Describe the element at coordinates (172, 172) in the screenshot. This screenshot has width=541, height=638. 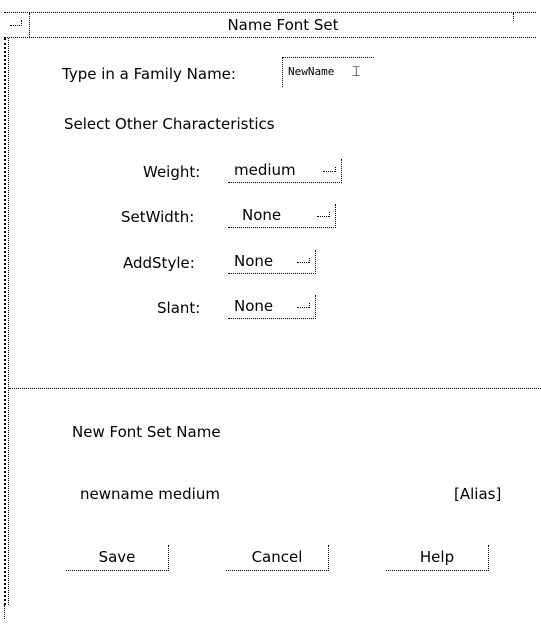
I see `weight-label: Weight:` at that location.